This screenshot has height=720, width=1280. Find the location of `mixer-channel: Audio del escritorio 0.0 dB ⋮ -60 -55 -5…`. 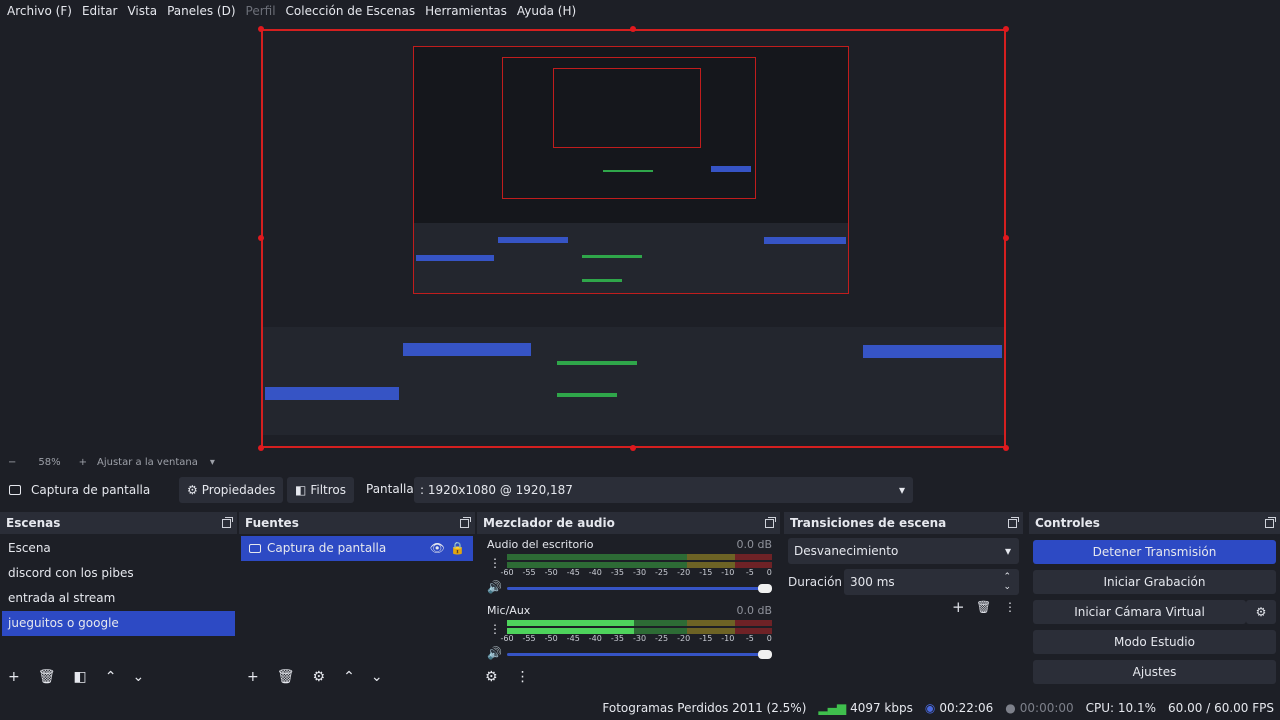

mixer-channel: Audio del escritorio 0.0 dB ⋮ -60 -55 -5… is located at coordinates (627, 568).